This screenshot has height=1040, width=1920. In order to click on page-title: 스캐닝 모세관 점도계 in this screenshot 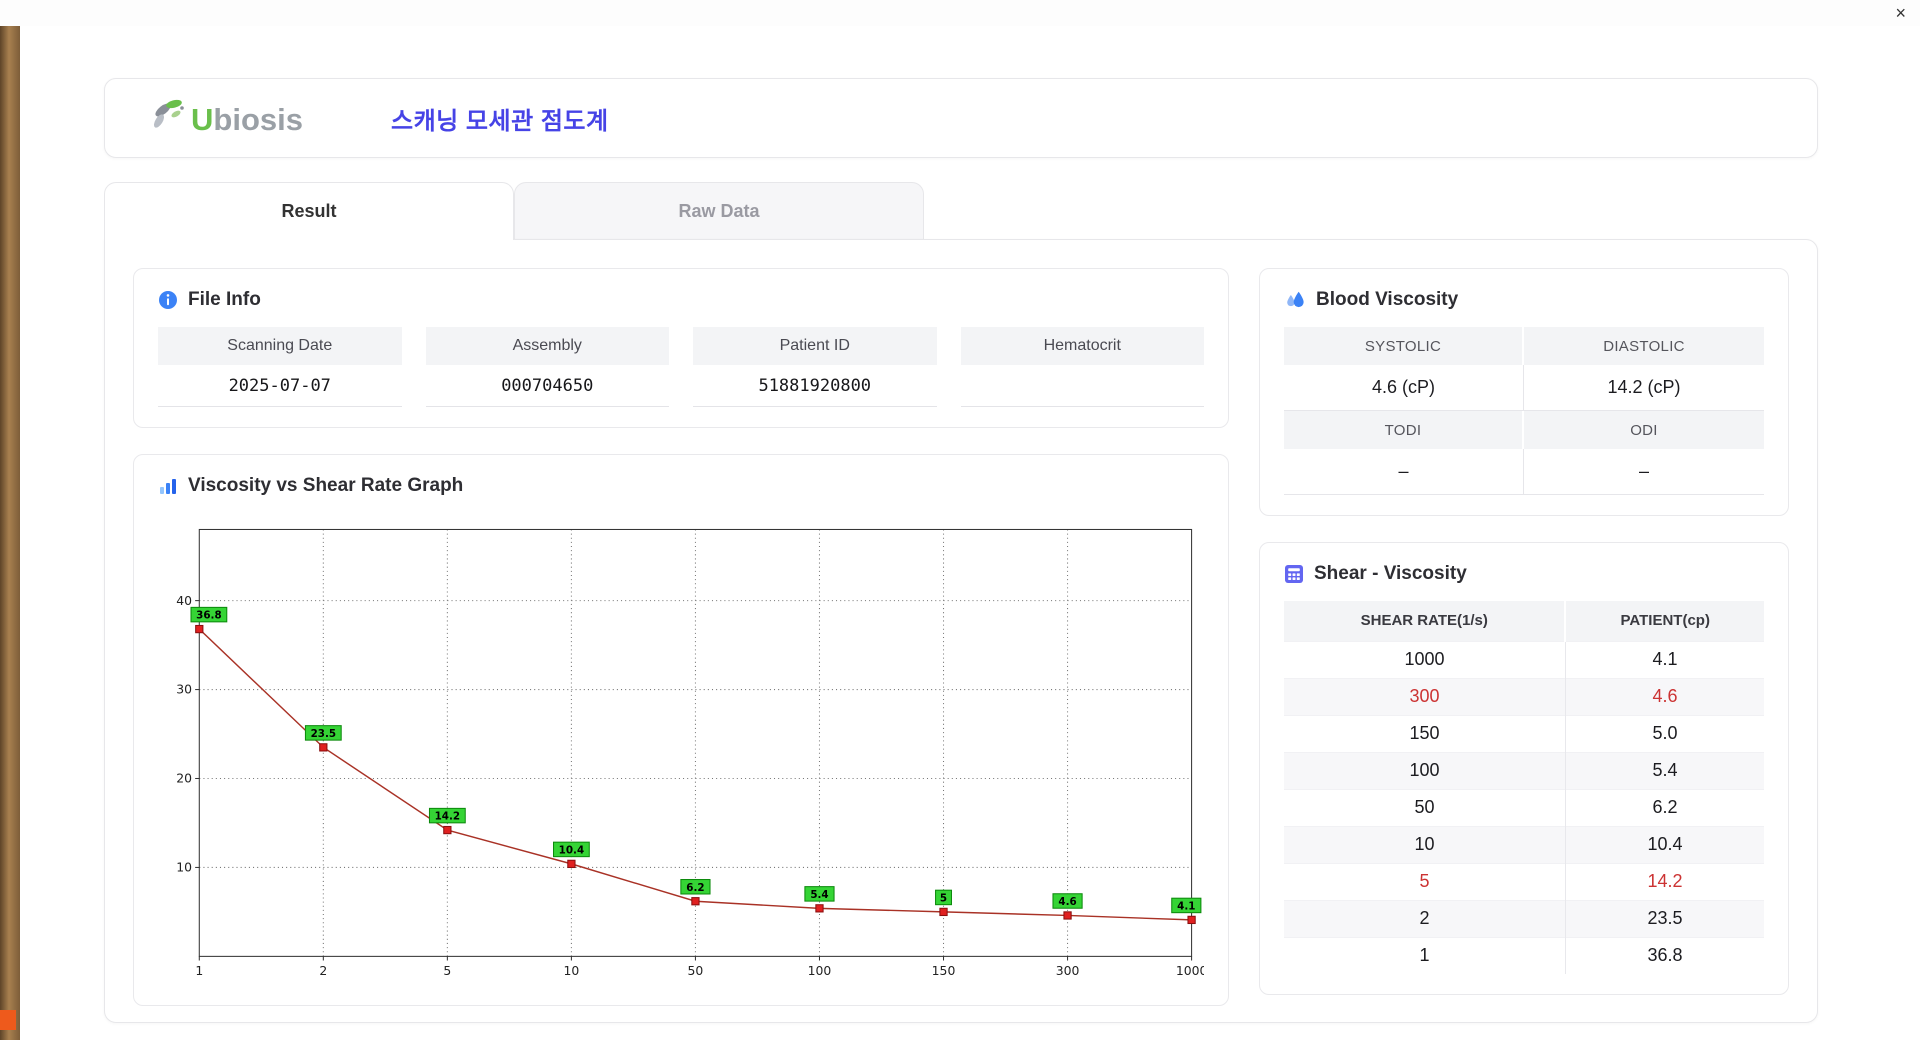, I will do `click(500, 121)`.